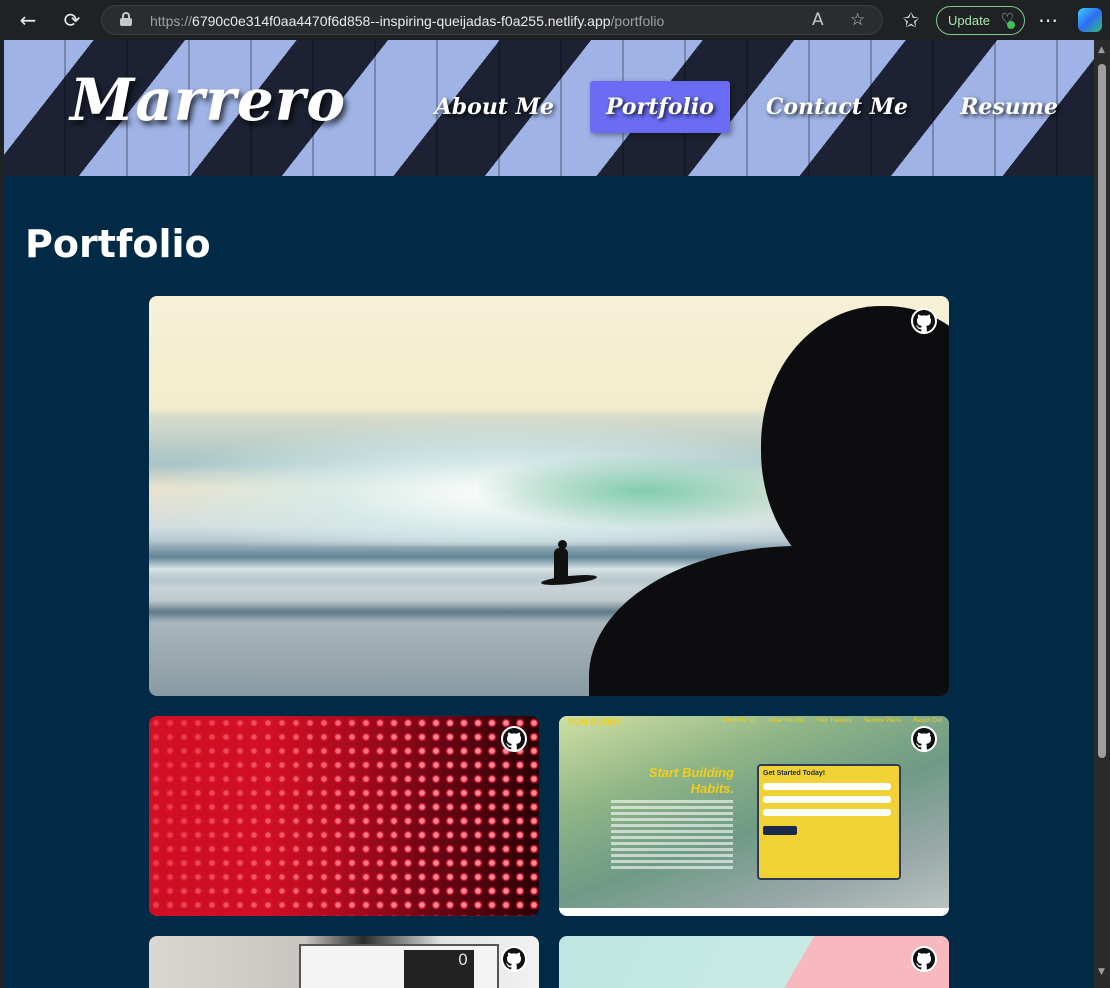  I want to click on nav-contact-me: Contact Me, so click(837, 107).